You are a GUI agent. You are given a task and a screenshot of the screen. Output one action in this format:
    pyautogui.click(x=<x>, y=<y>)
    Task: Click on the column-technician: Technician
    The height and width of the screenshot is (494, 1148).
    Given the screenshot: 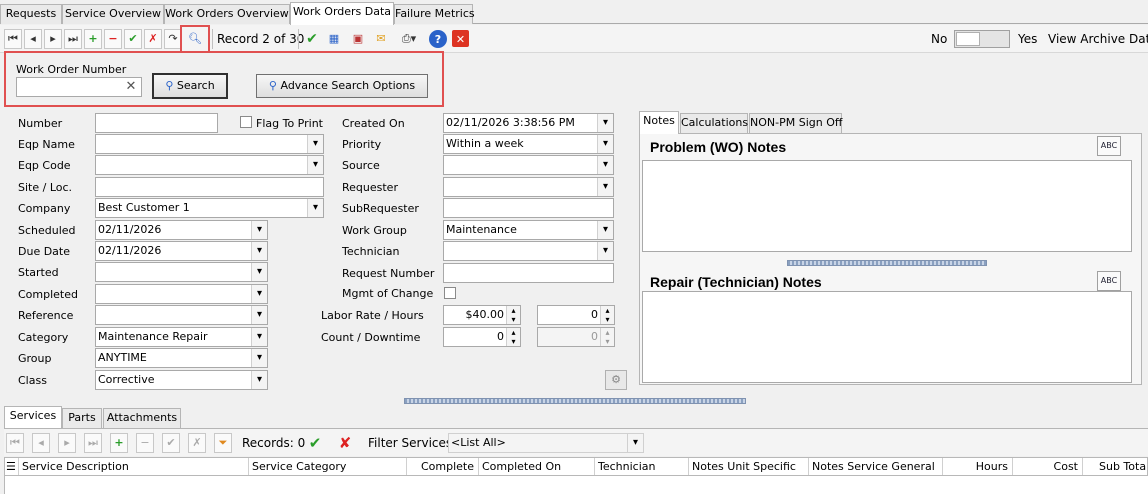 What is the action you would take?
    pyautogui.click(x=642, y=466)
    